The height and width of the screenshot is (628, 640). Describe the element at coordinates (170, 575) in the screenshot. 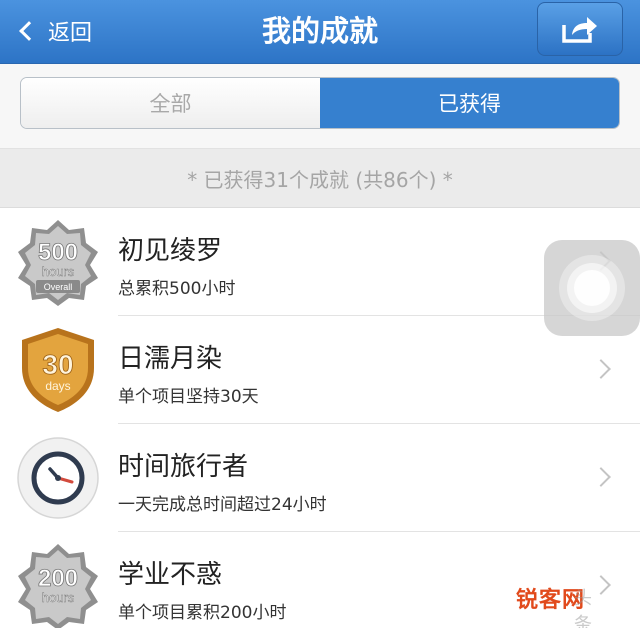

I see `achievement-name: 学业不惑` at that location.